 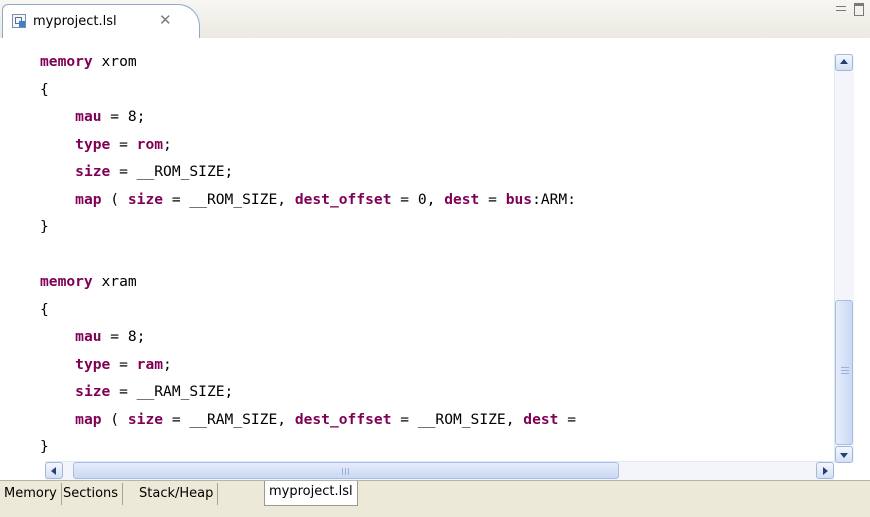 I want to click on scroll-up-button, so click(x=844, y=62).